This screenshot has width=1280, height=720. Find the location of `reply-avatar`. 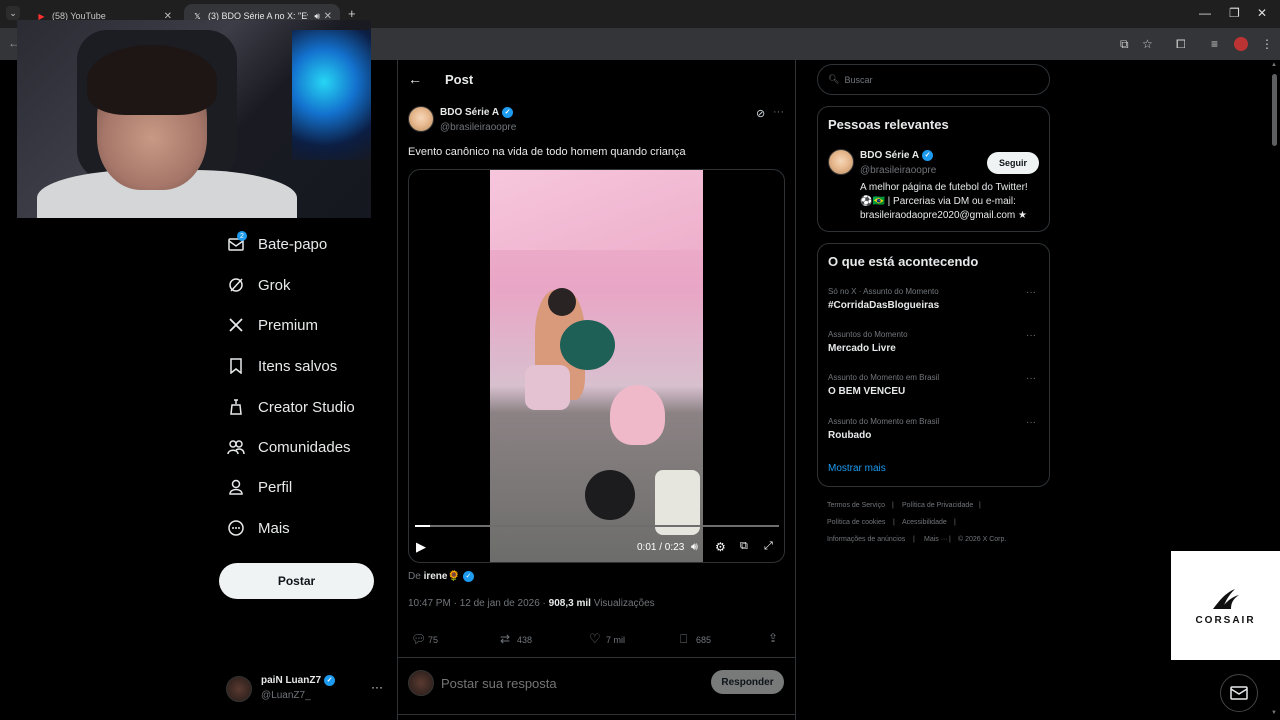

reply-avatar is located at coordinates (421, 683).